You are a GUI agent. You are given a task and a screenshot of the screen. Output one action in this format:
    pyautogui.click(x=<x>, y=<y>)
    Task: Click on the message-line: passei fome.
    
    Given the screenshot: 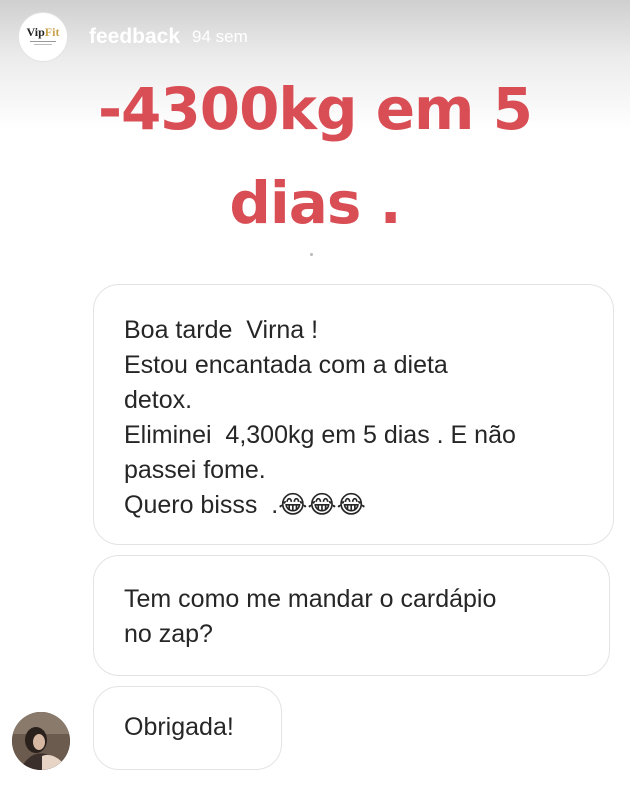 What is the action you would take?
    pyautogui.click(x=195, y=470)
    